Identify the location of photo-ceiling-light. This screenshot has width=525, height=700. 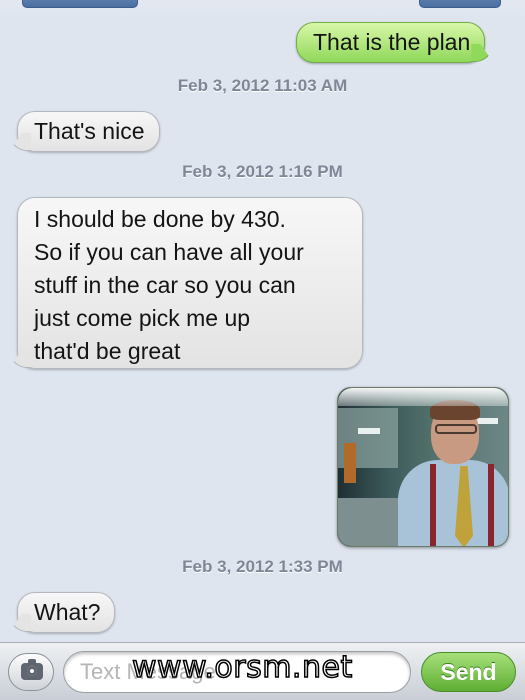
(369, 431).